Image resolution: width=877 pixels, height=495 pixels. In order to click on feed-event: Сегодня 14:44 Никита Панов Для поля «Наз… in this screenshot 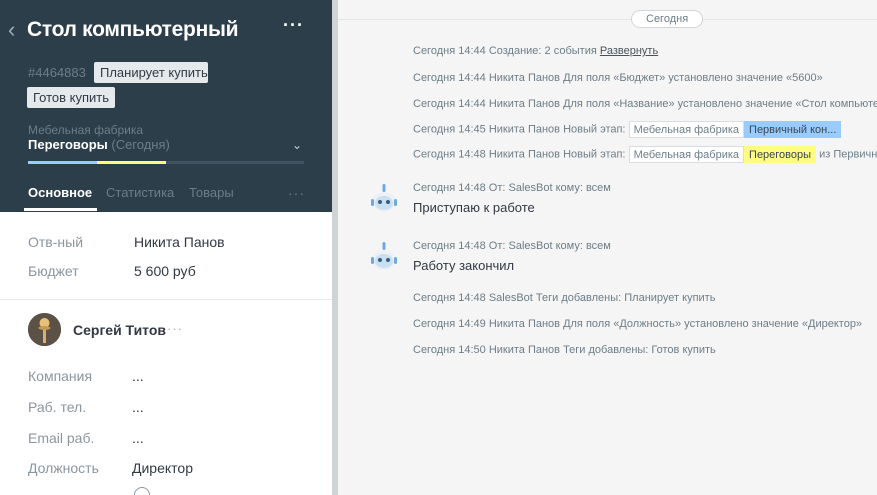, I will do `click(645, 104)`.